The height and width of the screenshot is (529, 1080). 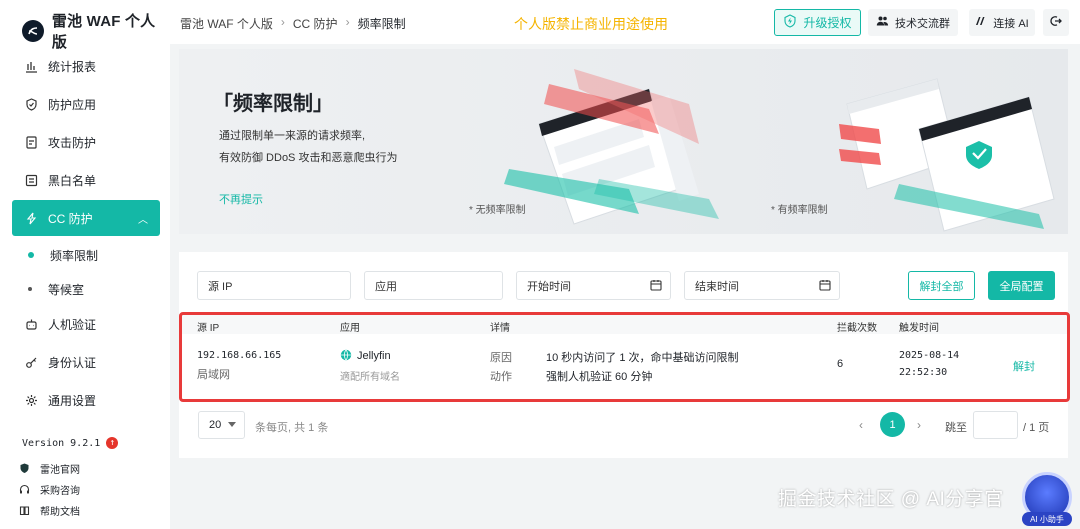 I want to click on document-icon, so click(x=31, y=142).